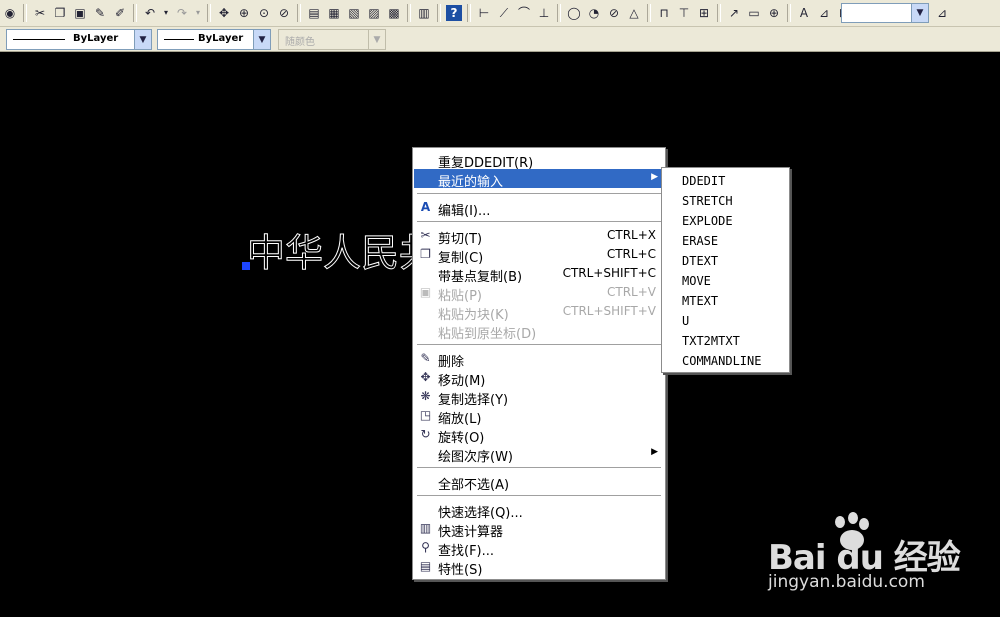 This screenshot has height=617, width=1000. Describe the element at coordinates (700, 301) in the screenshot. I see `submenu-item: MTEXT` at that location.